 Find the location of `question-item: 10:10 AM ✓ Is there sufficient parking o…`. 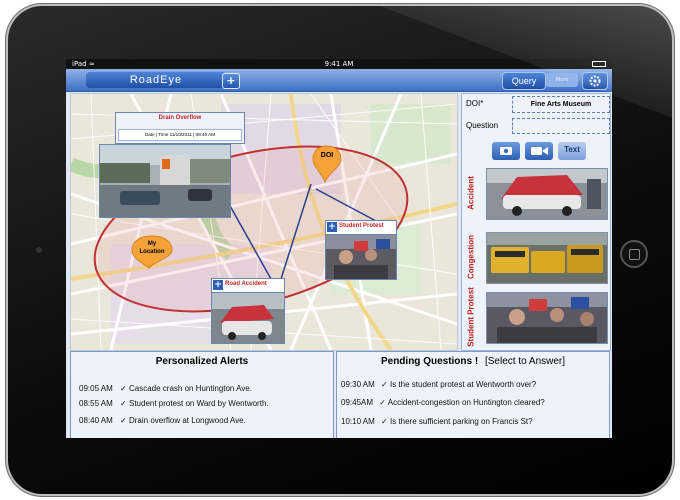

question-item: 10:10 AM ✓ Is there sufficient parking o… is located at coordinates (437, 421).